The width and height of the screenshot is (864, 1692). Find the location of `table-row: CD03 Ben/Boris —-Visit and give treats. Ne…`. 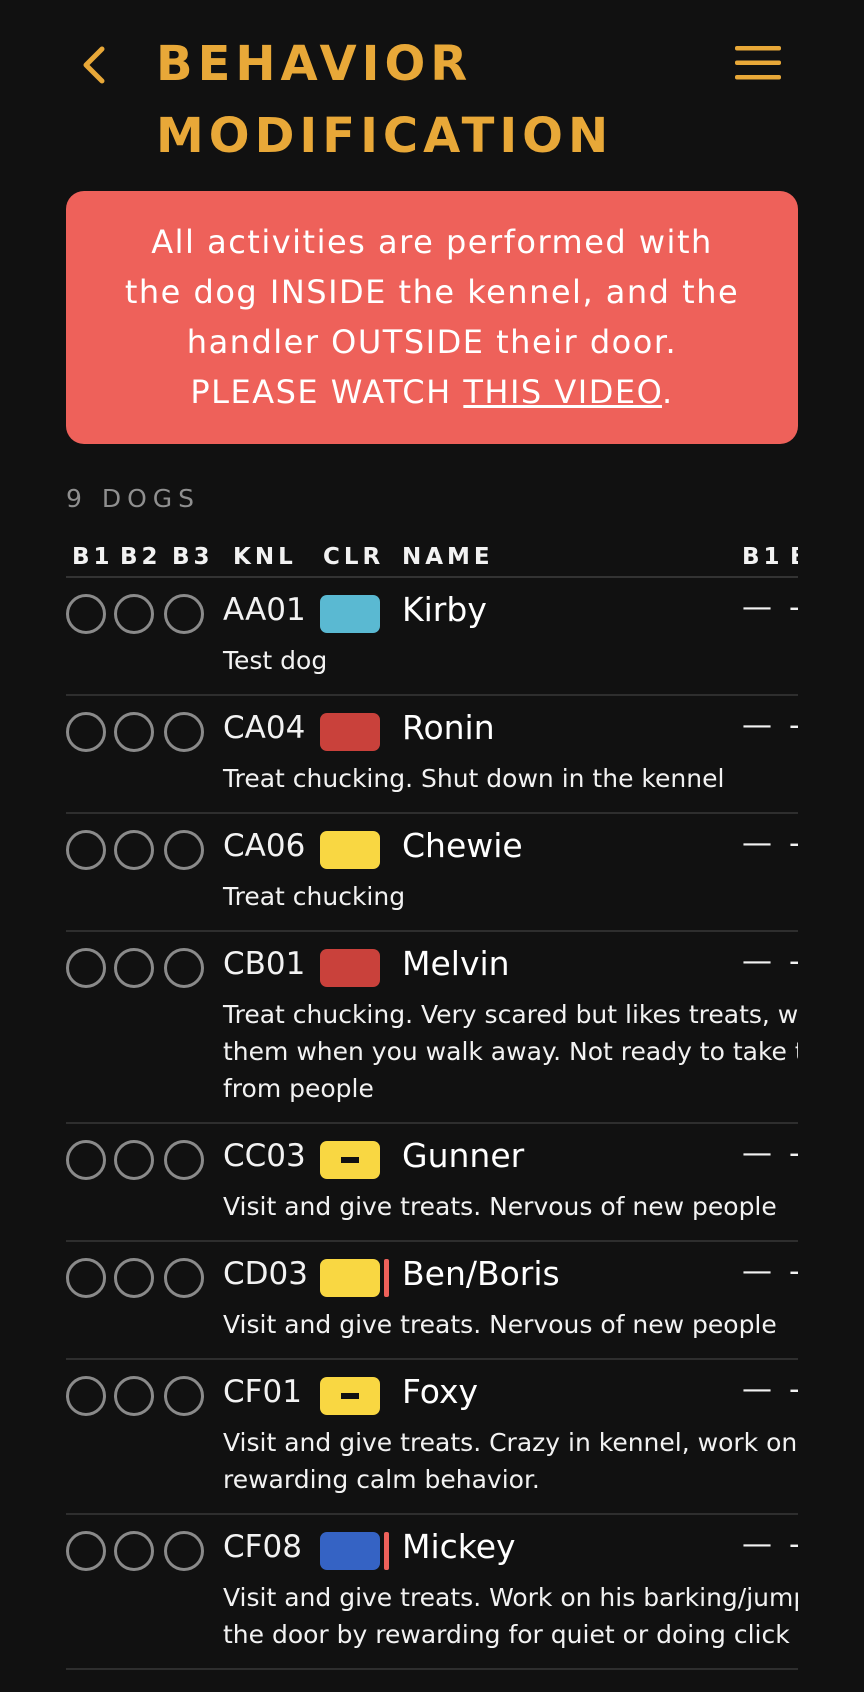

table-row: CD03 Ben/Boris —-Visit and give treats. Ne… is located at coordinates (432, 1301).